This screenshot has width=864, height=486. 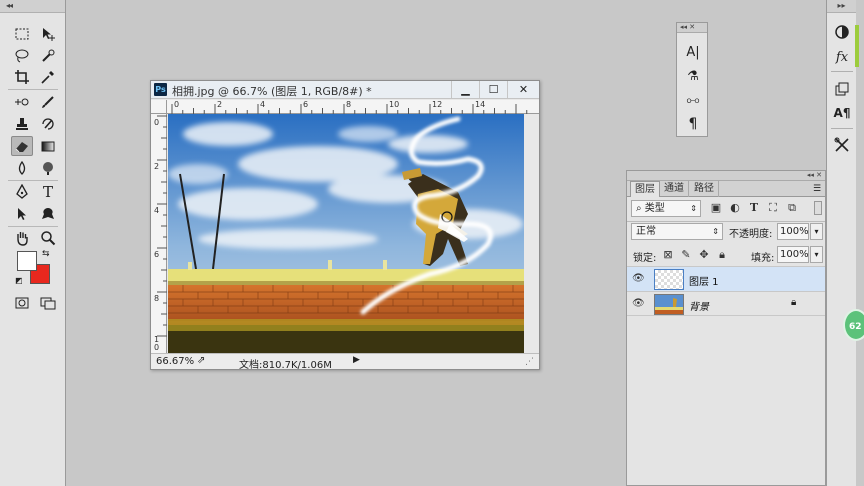 I want to click on move-icon, so click(x=48, y=34).